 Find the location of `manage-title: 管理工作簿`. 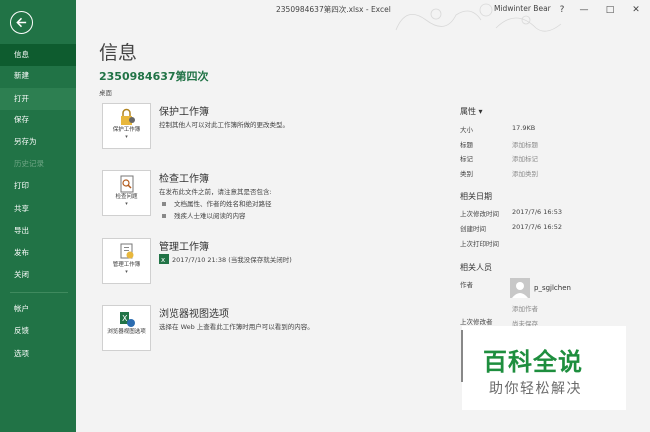

manage-title: 管理工作簿 is located at coordinates (184, 247).